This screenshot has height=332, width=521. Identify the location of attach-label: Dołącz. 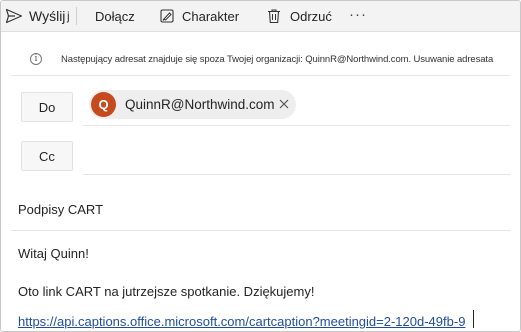
(115, 16).